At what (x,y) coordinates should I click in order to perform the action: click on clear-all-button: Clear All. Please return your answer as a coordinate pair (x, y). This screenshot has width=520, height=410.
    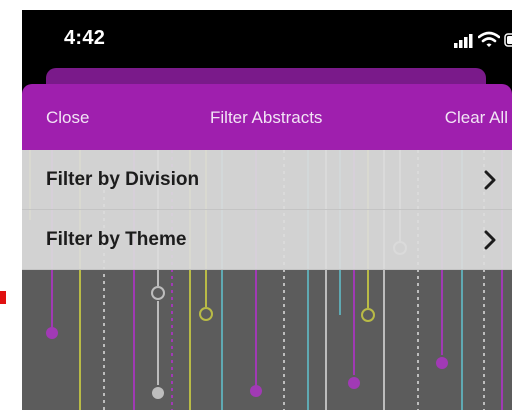
    Looking at the image, I should click on (476, 118).